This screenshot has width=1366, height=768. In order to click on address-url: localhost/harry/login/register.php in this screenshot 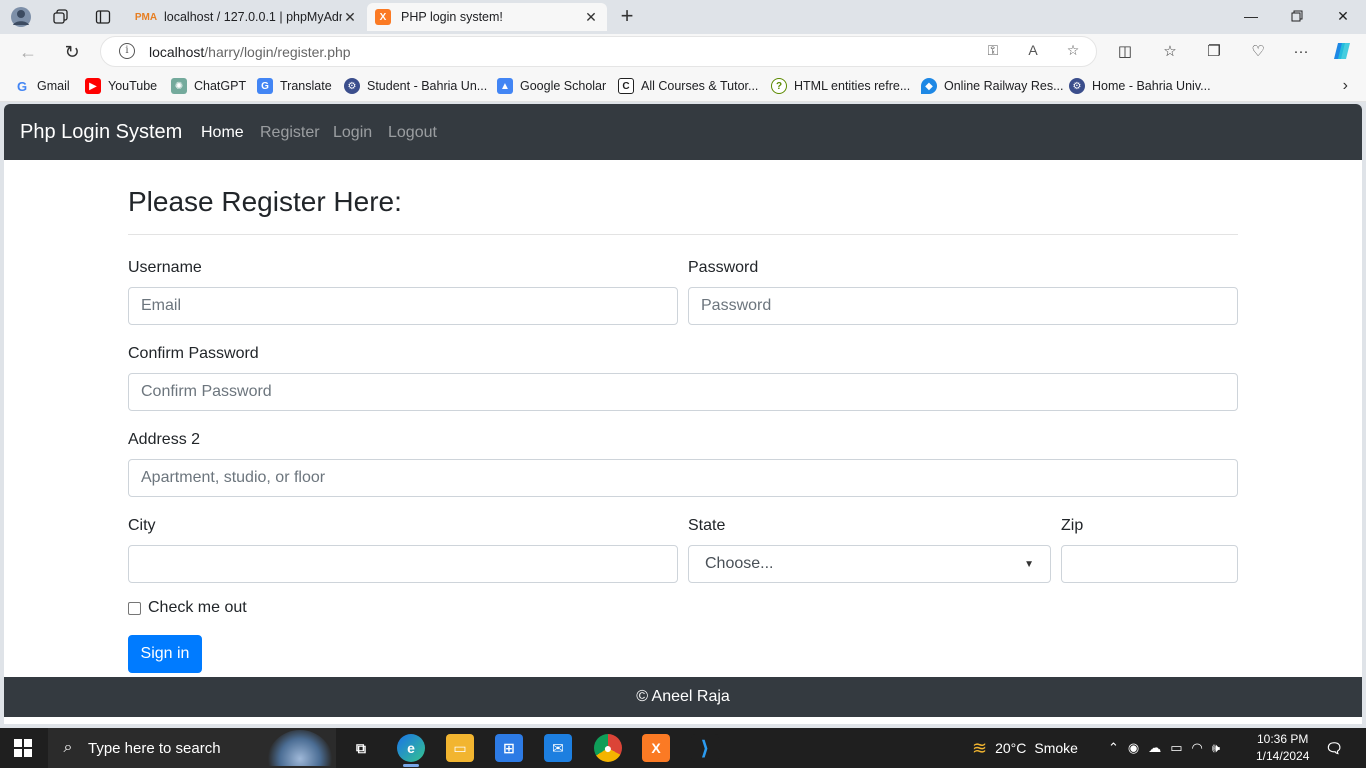, I will do `click(250, 52)`.